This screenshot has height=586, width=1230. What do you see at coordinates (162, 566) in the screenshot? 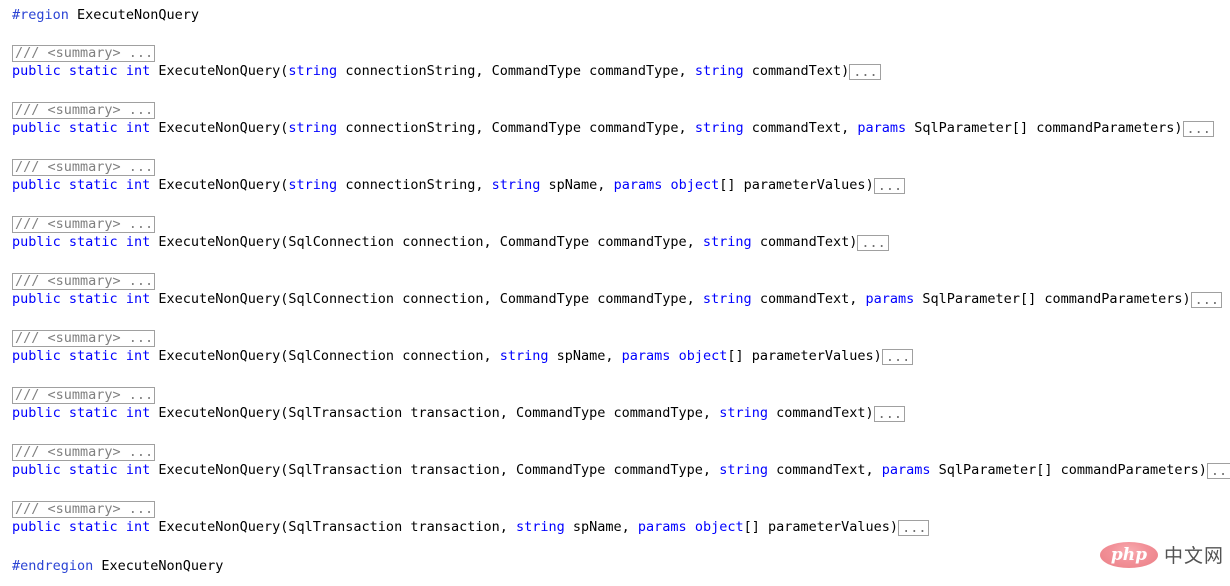
I see `endregion-name: ExecuteNonQuery` at bounding box center [162, 566].